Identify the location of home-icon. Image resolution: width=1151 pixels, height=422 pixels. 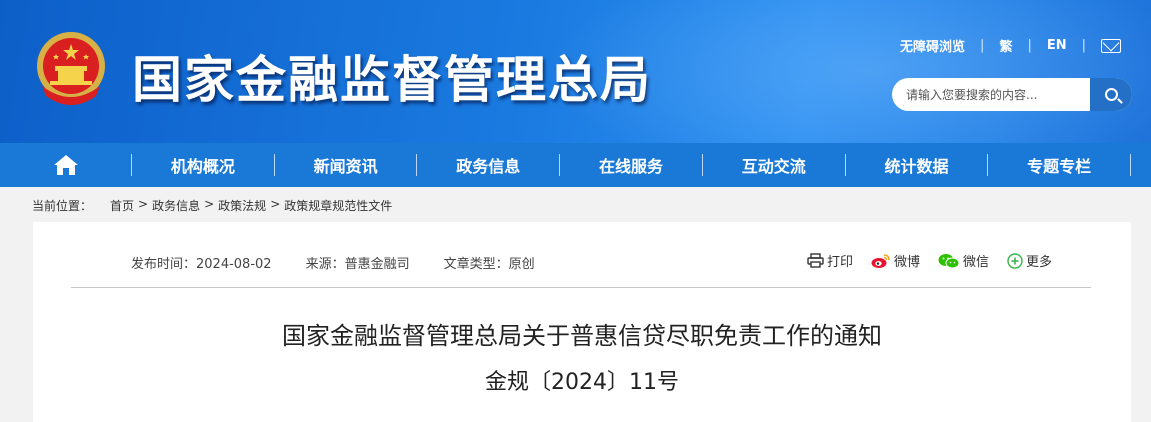
(65, 165).